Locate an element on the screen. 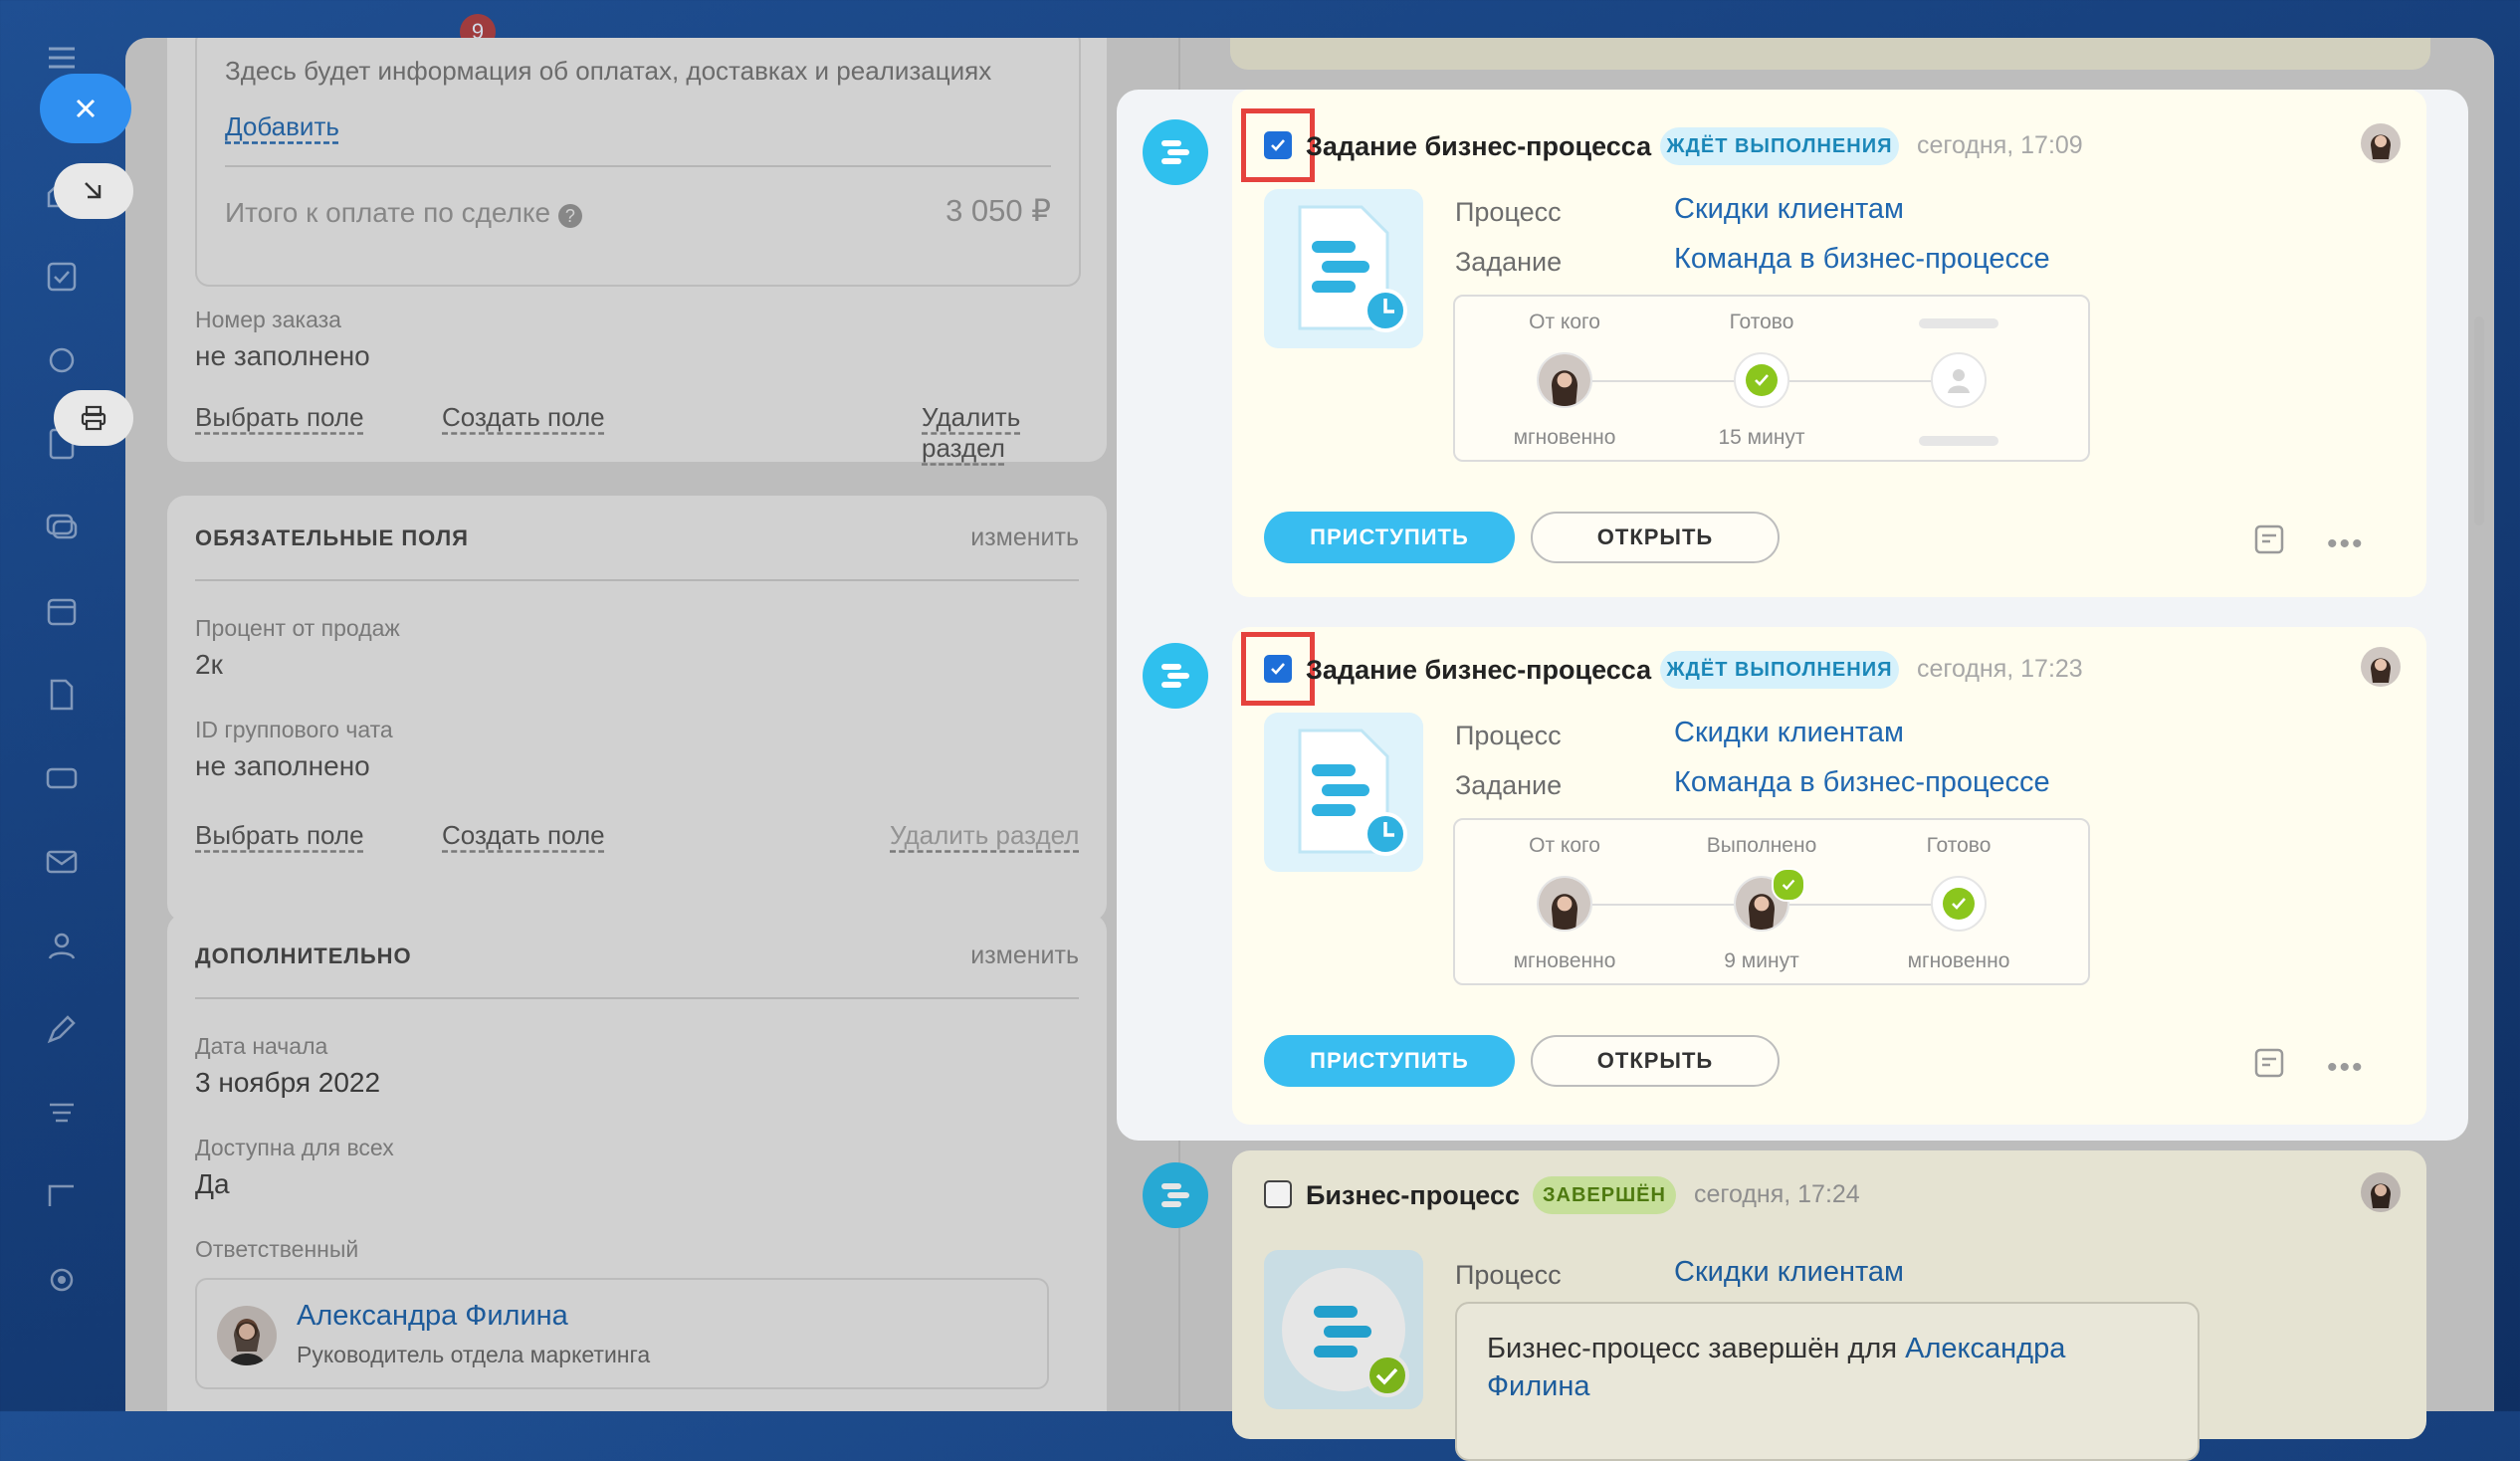 The height and width of the screenshot is (1461, 2520). close-icon is located at coordinates (86, 108).